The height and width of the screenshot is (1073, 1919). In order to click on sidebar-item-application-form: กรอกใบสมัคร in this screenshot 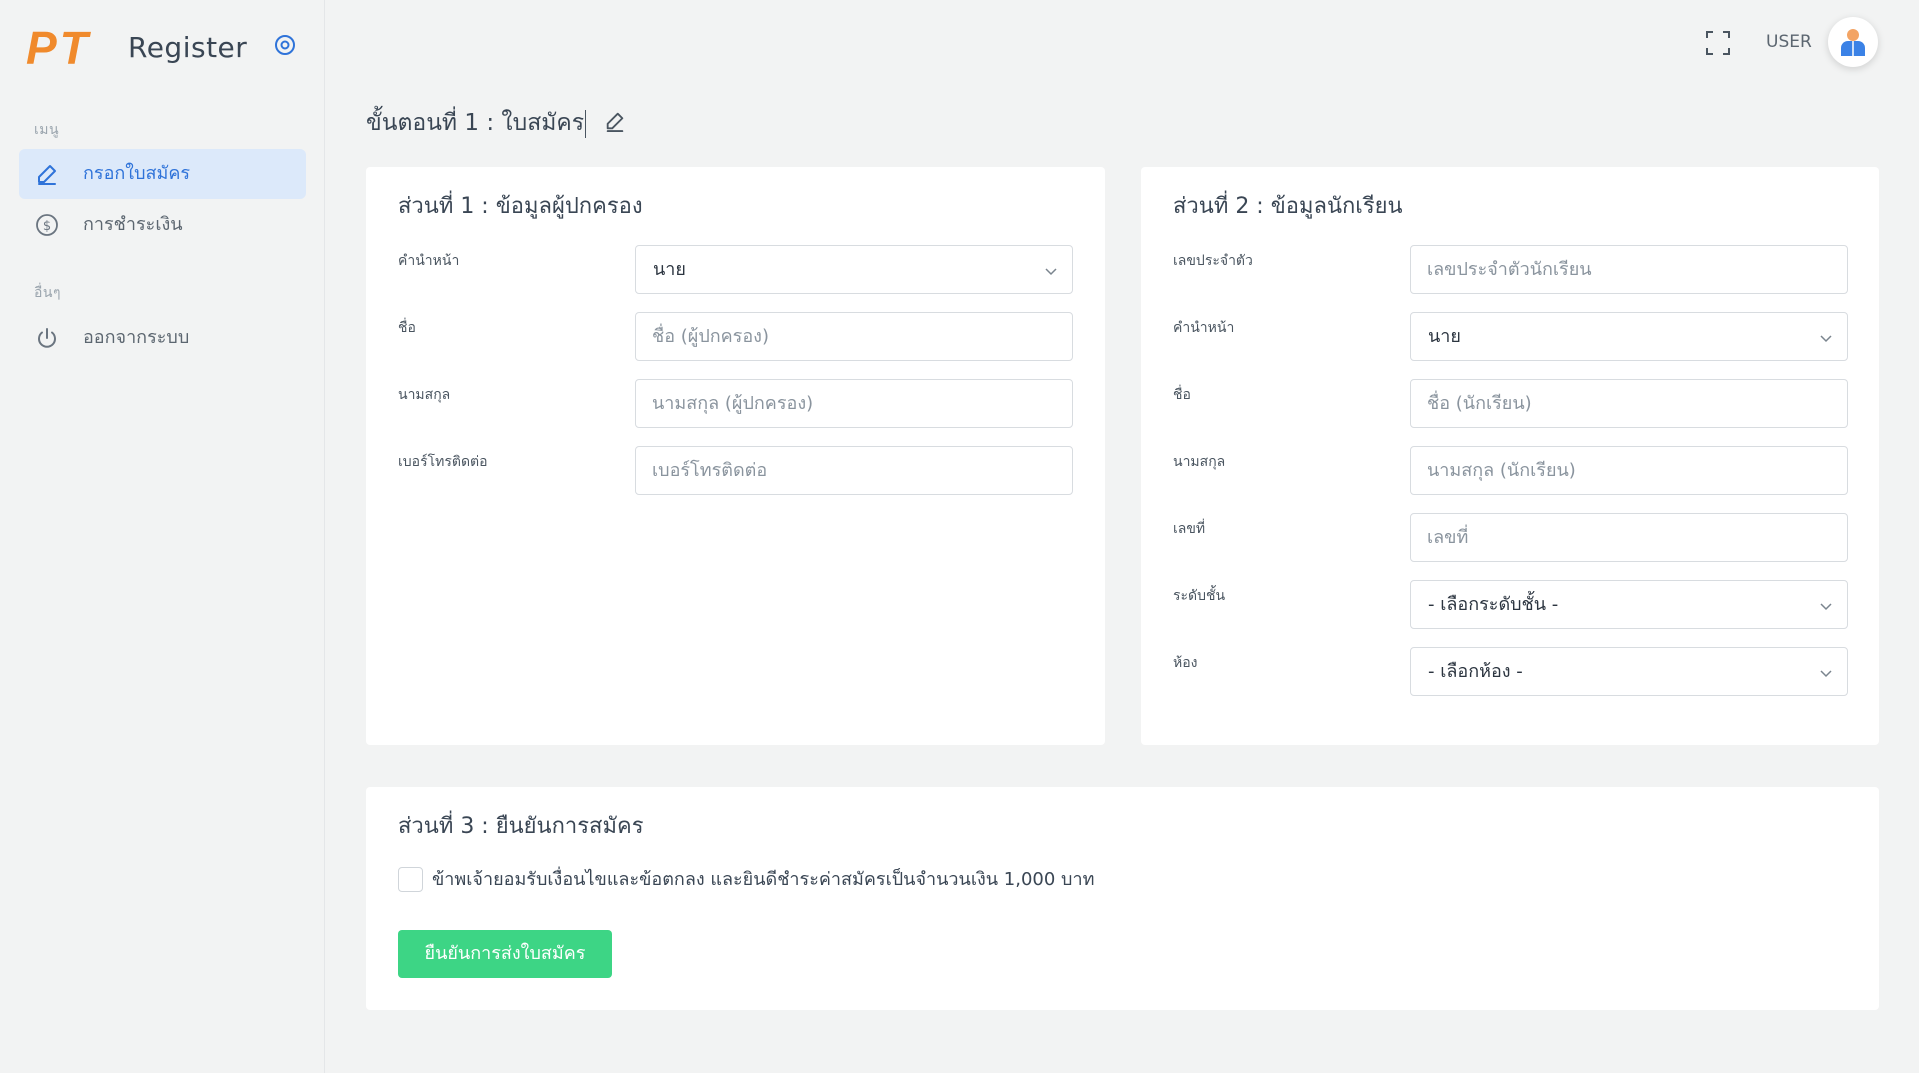, I will do `click(162, 174)`.